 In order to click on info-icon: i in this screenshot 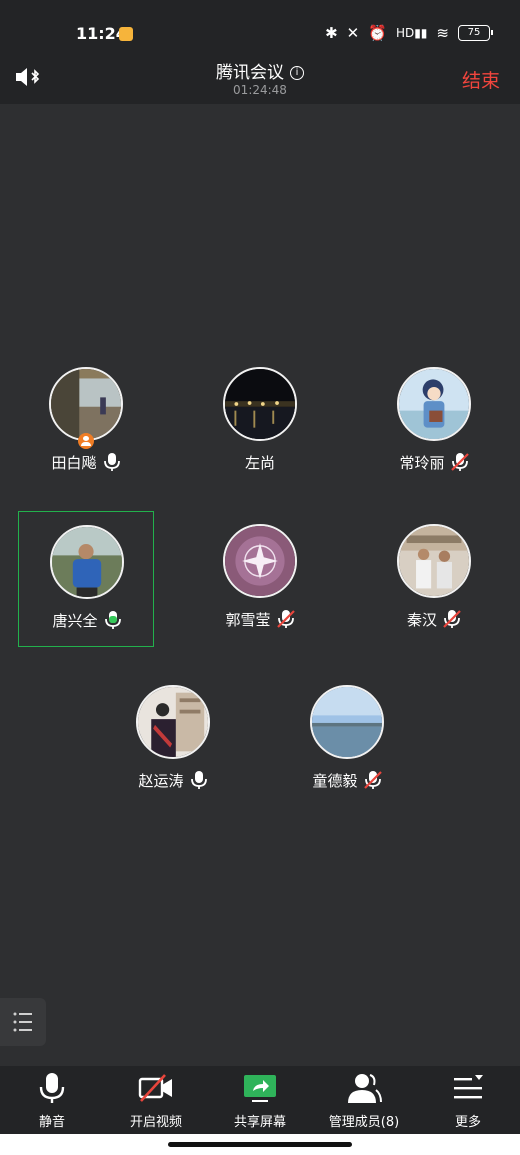, I will do `click(297, 73)`.